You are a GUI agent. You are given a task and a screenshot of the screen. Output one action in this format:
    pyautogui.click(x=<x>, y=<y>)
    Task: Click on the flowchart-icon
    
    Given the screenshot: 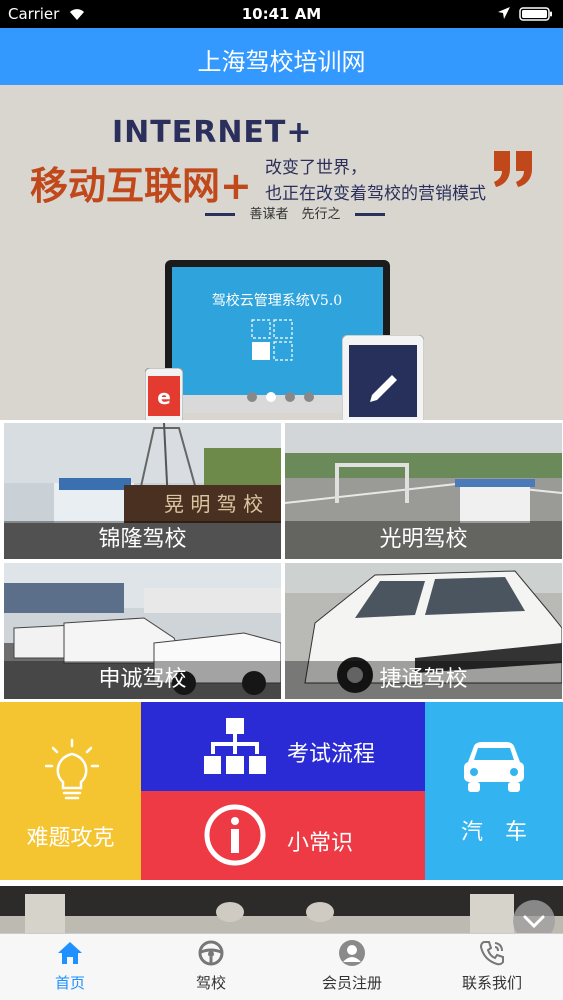 What is the action you would take?
    pyautogui.click(x=235, y=746)
    